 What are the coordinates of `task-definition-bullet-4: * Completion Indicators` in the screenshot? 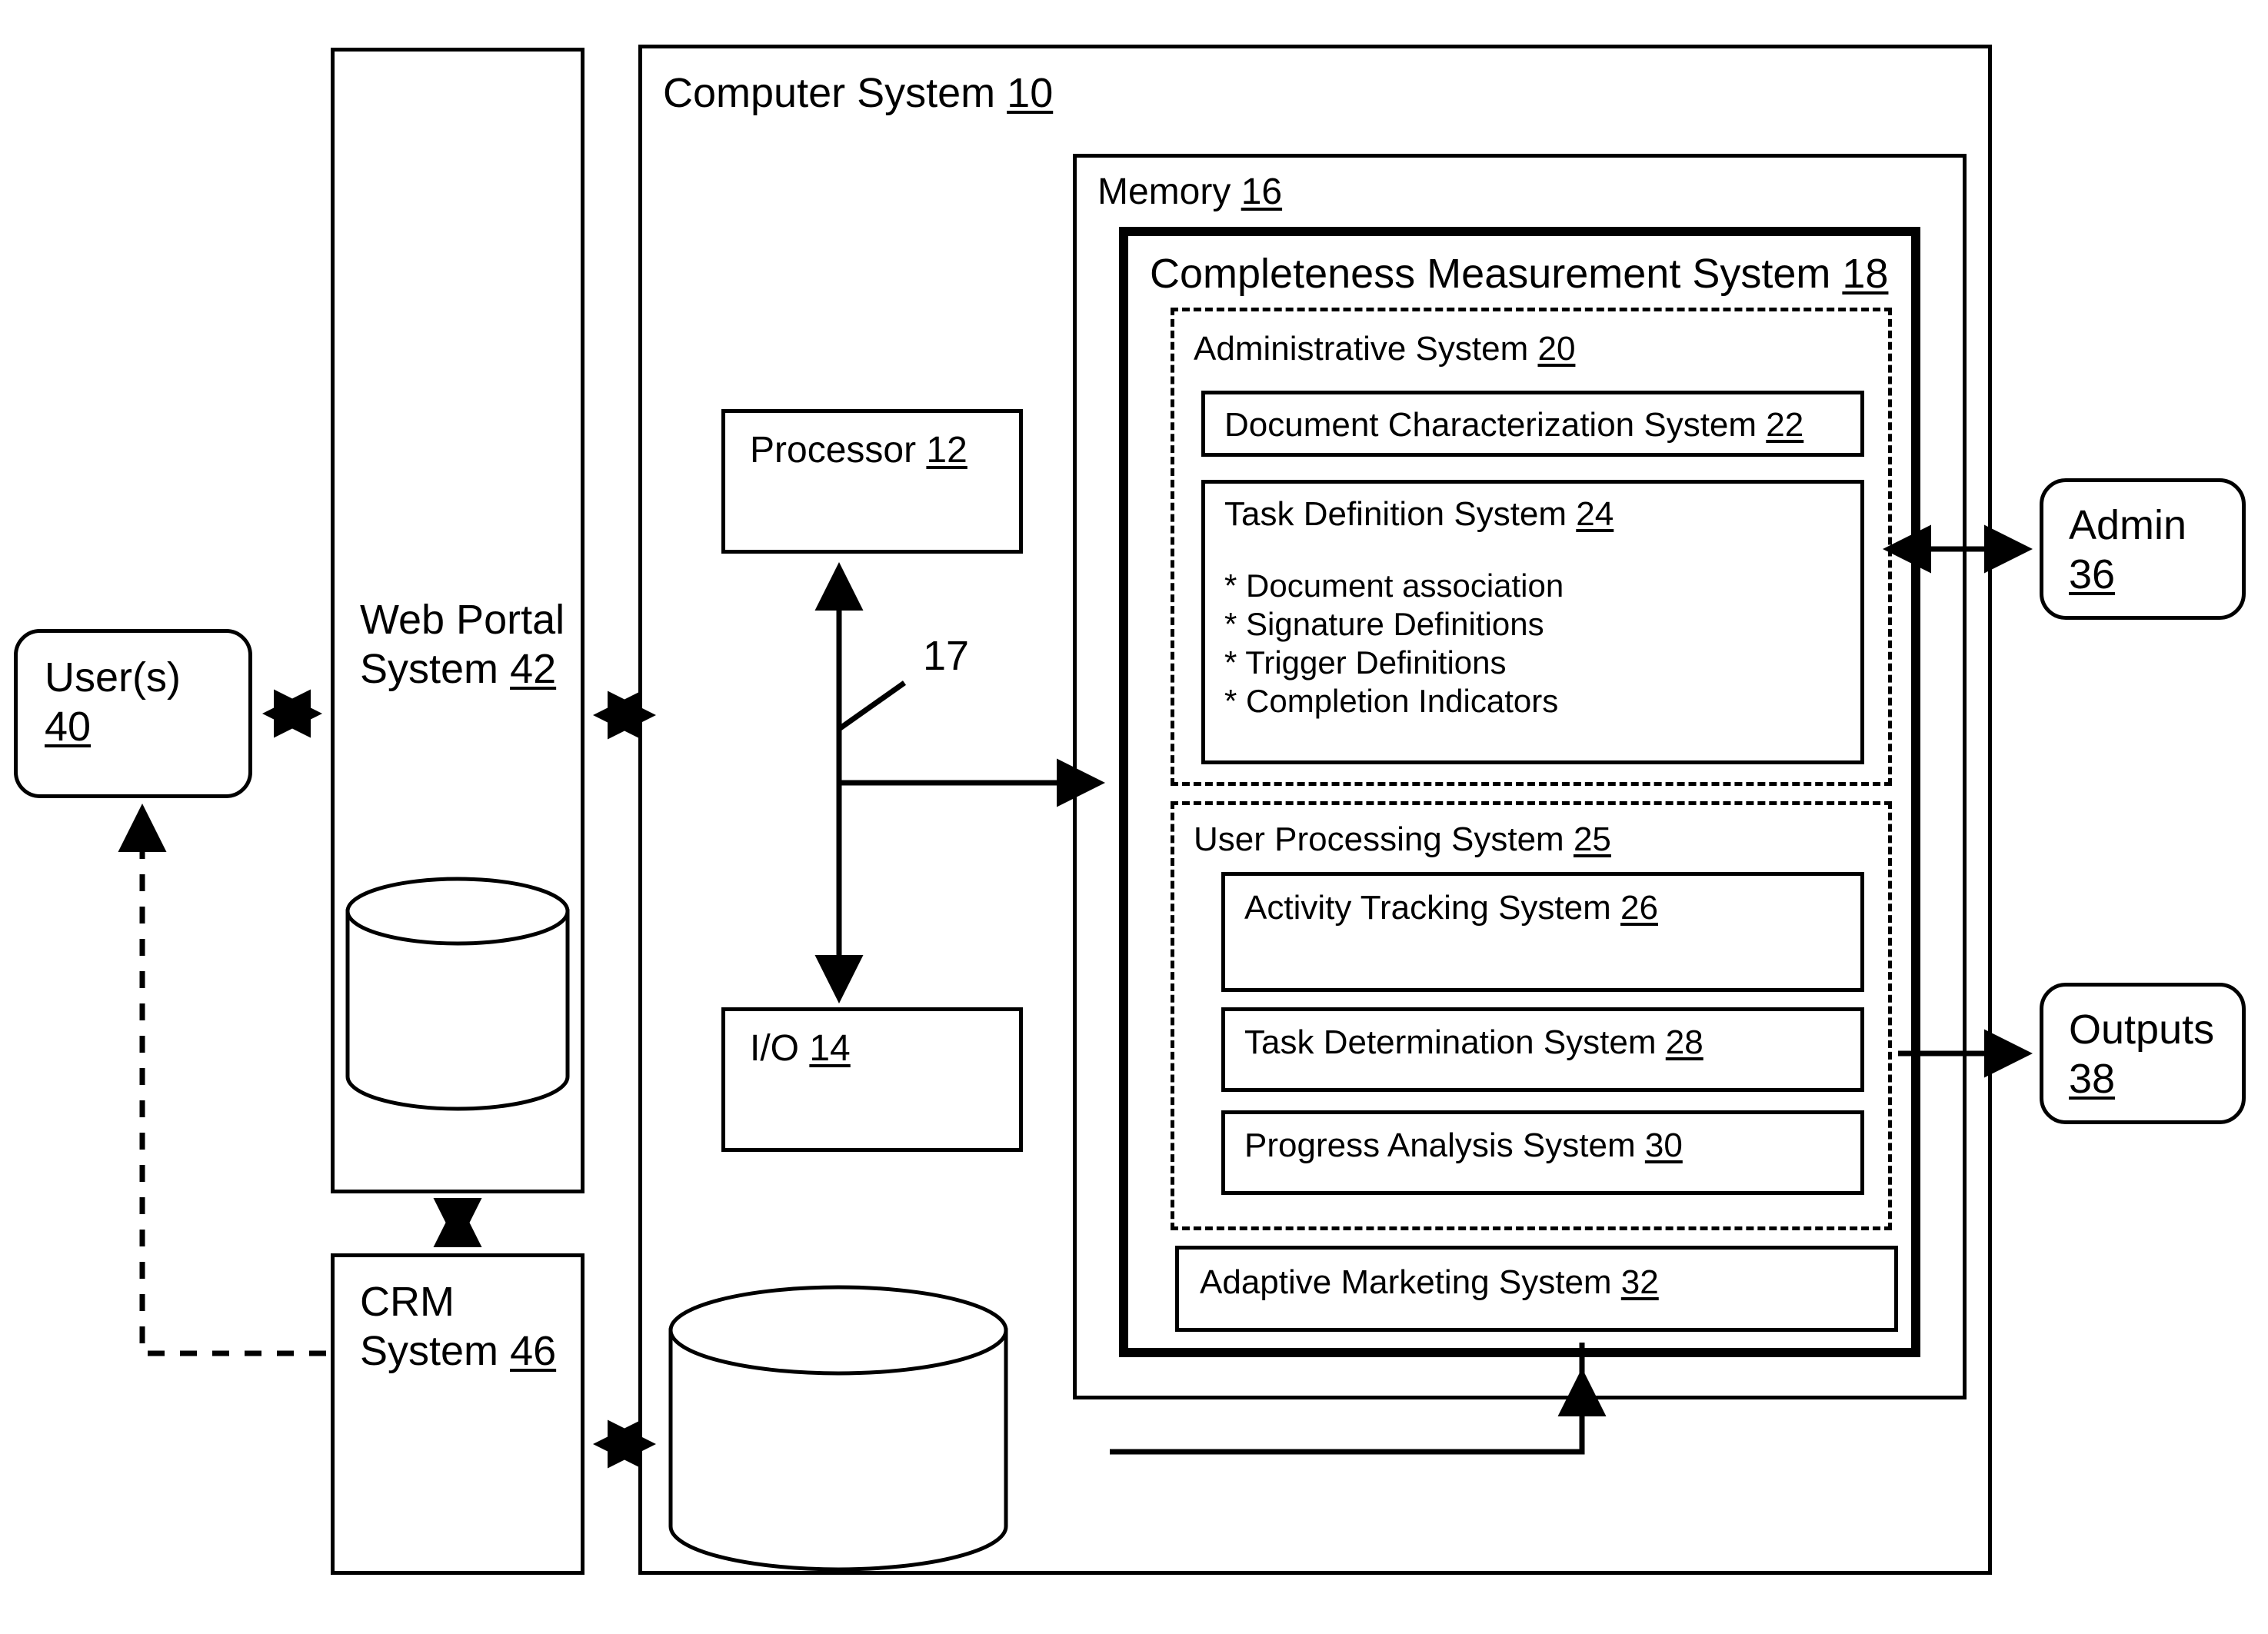 It's located at (1391, 701).